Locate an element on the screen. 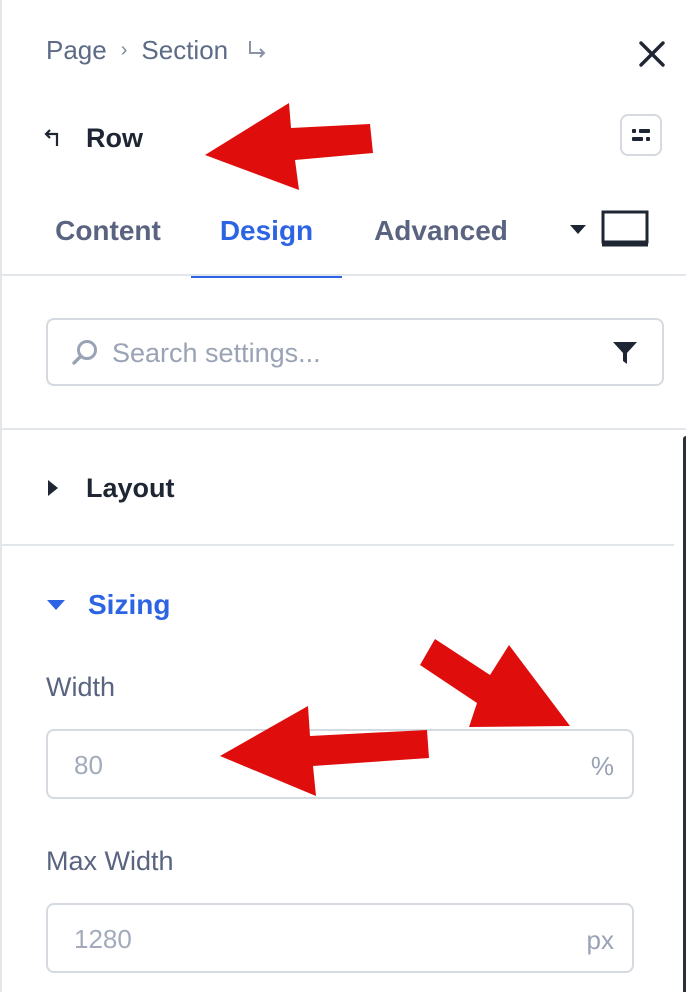  device-dropdown is located at coordinates (614, 228).